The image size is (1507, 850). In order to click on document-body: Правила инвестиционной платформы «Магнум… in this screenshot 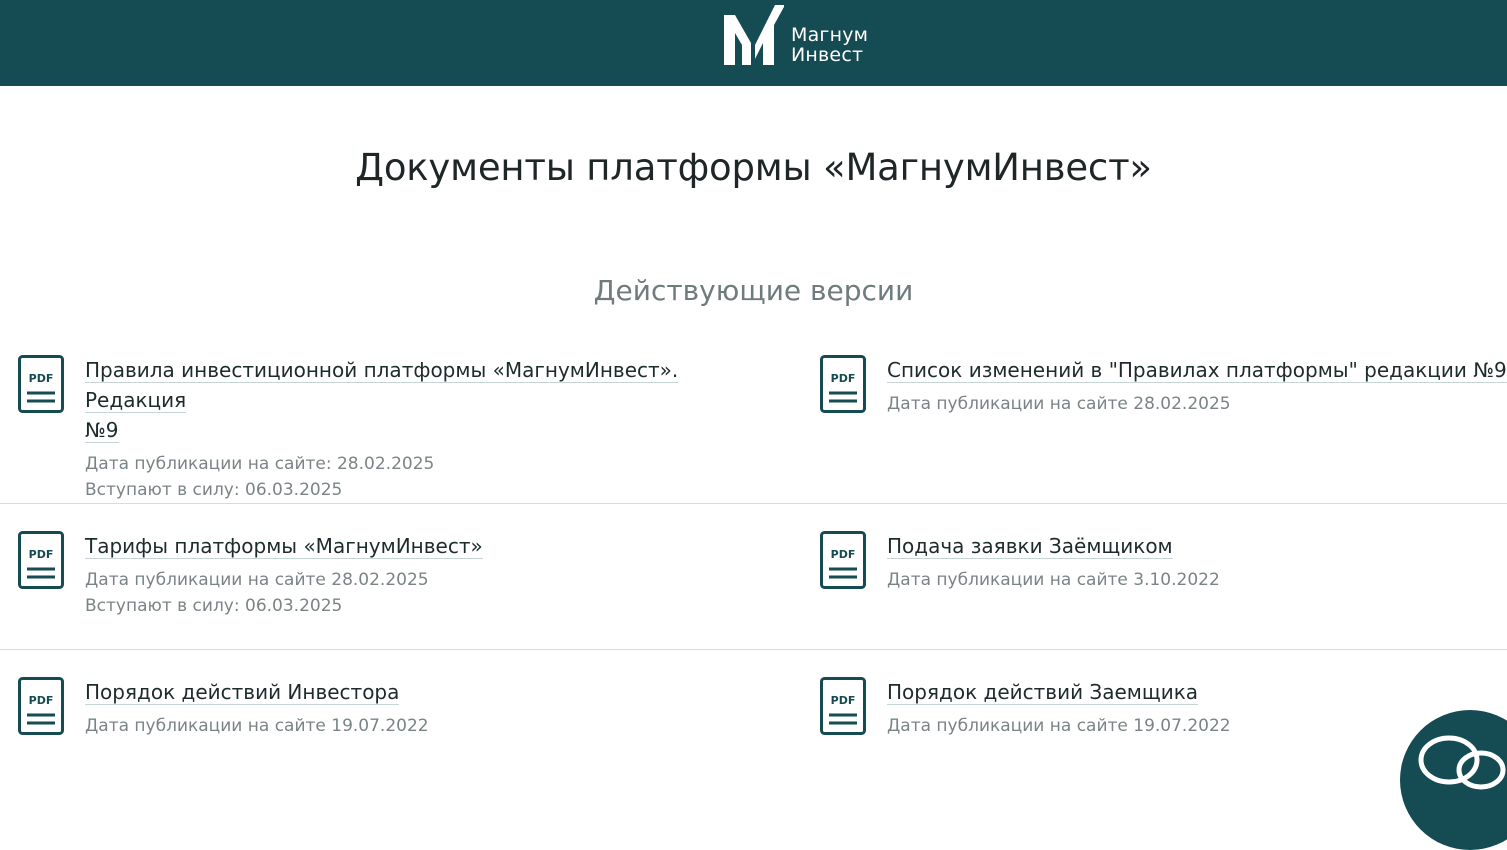, I will do `click(430, 429)`.